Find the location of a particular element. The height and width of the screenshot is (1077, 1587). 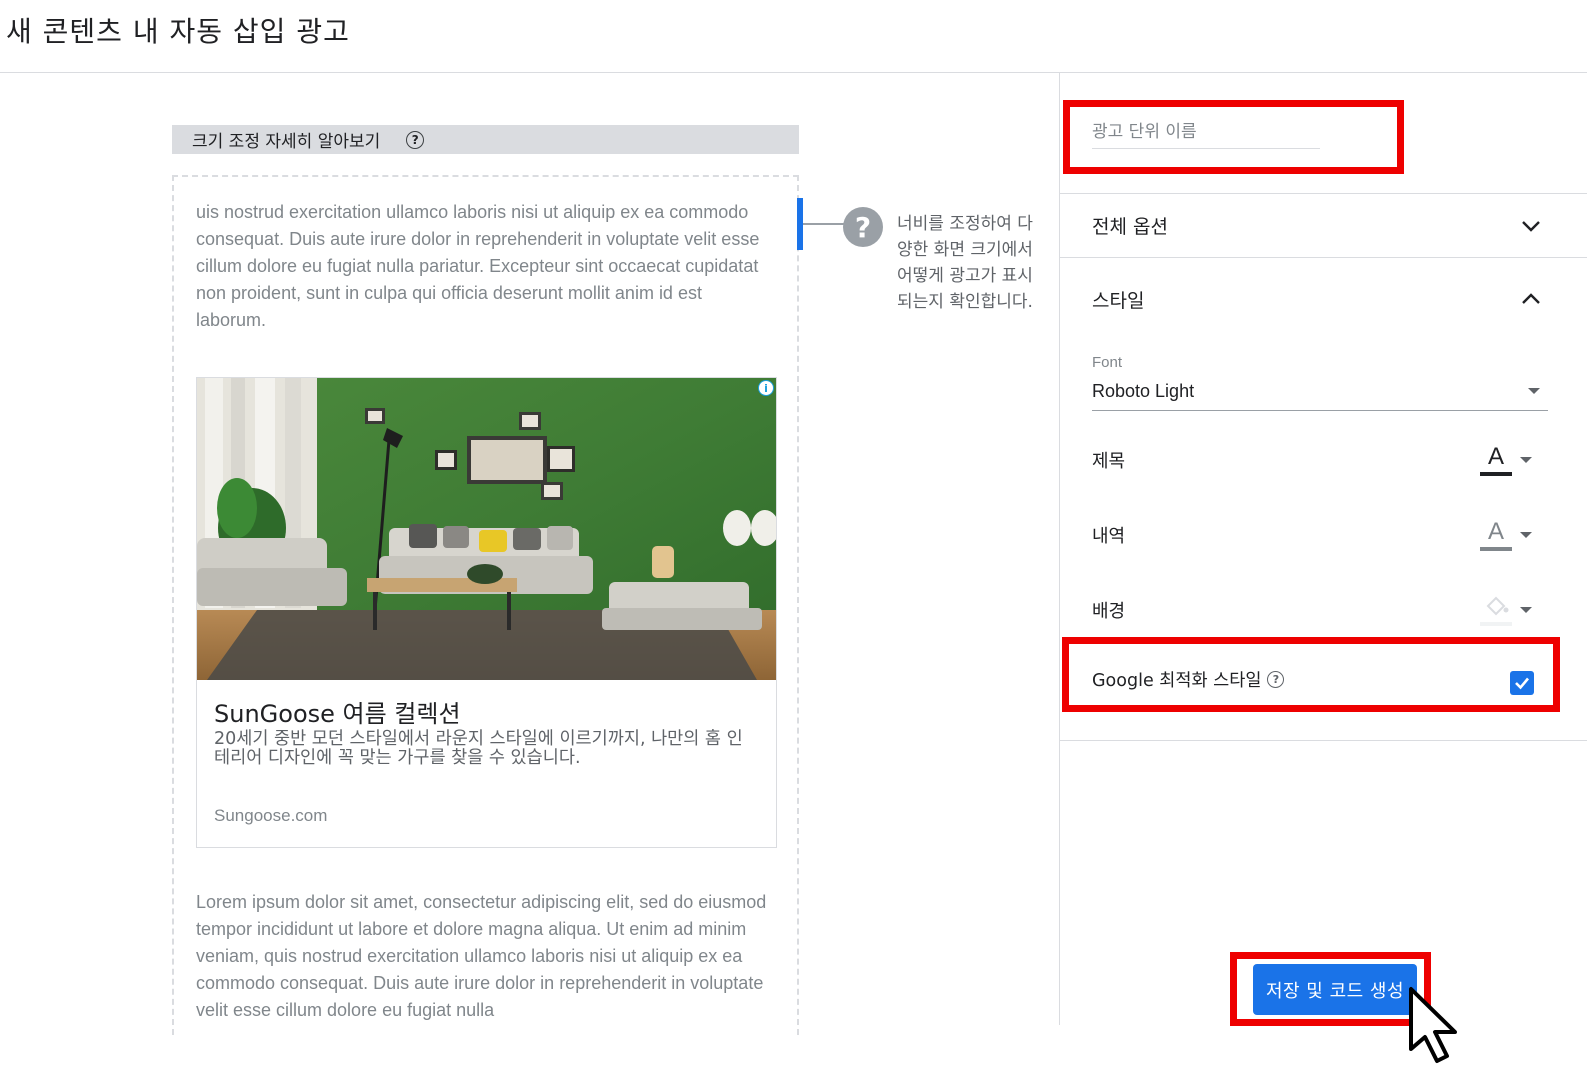

highlight-box-save-button is located at coordinates (1330, 989).